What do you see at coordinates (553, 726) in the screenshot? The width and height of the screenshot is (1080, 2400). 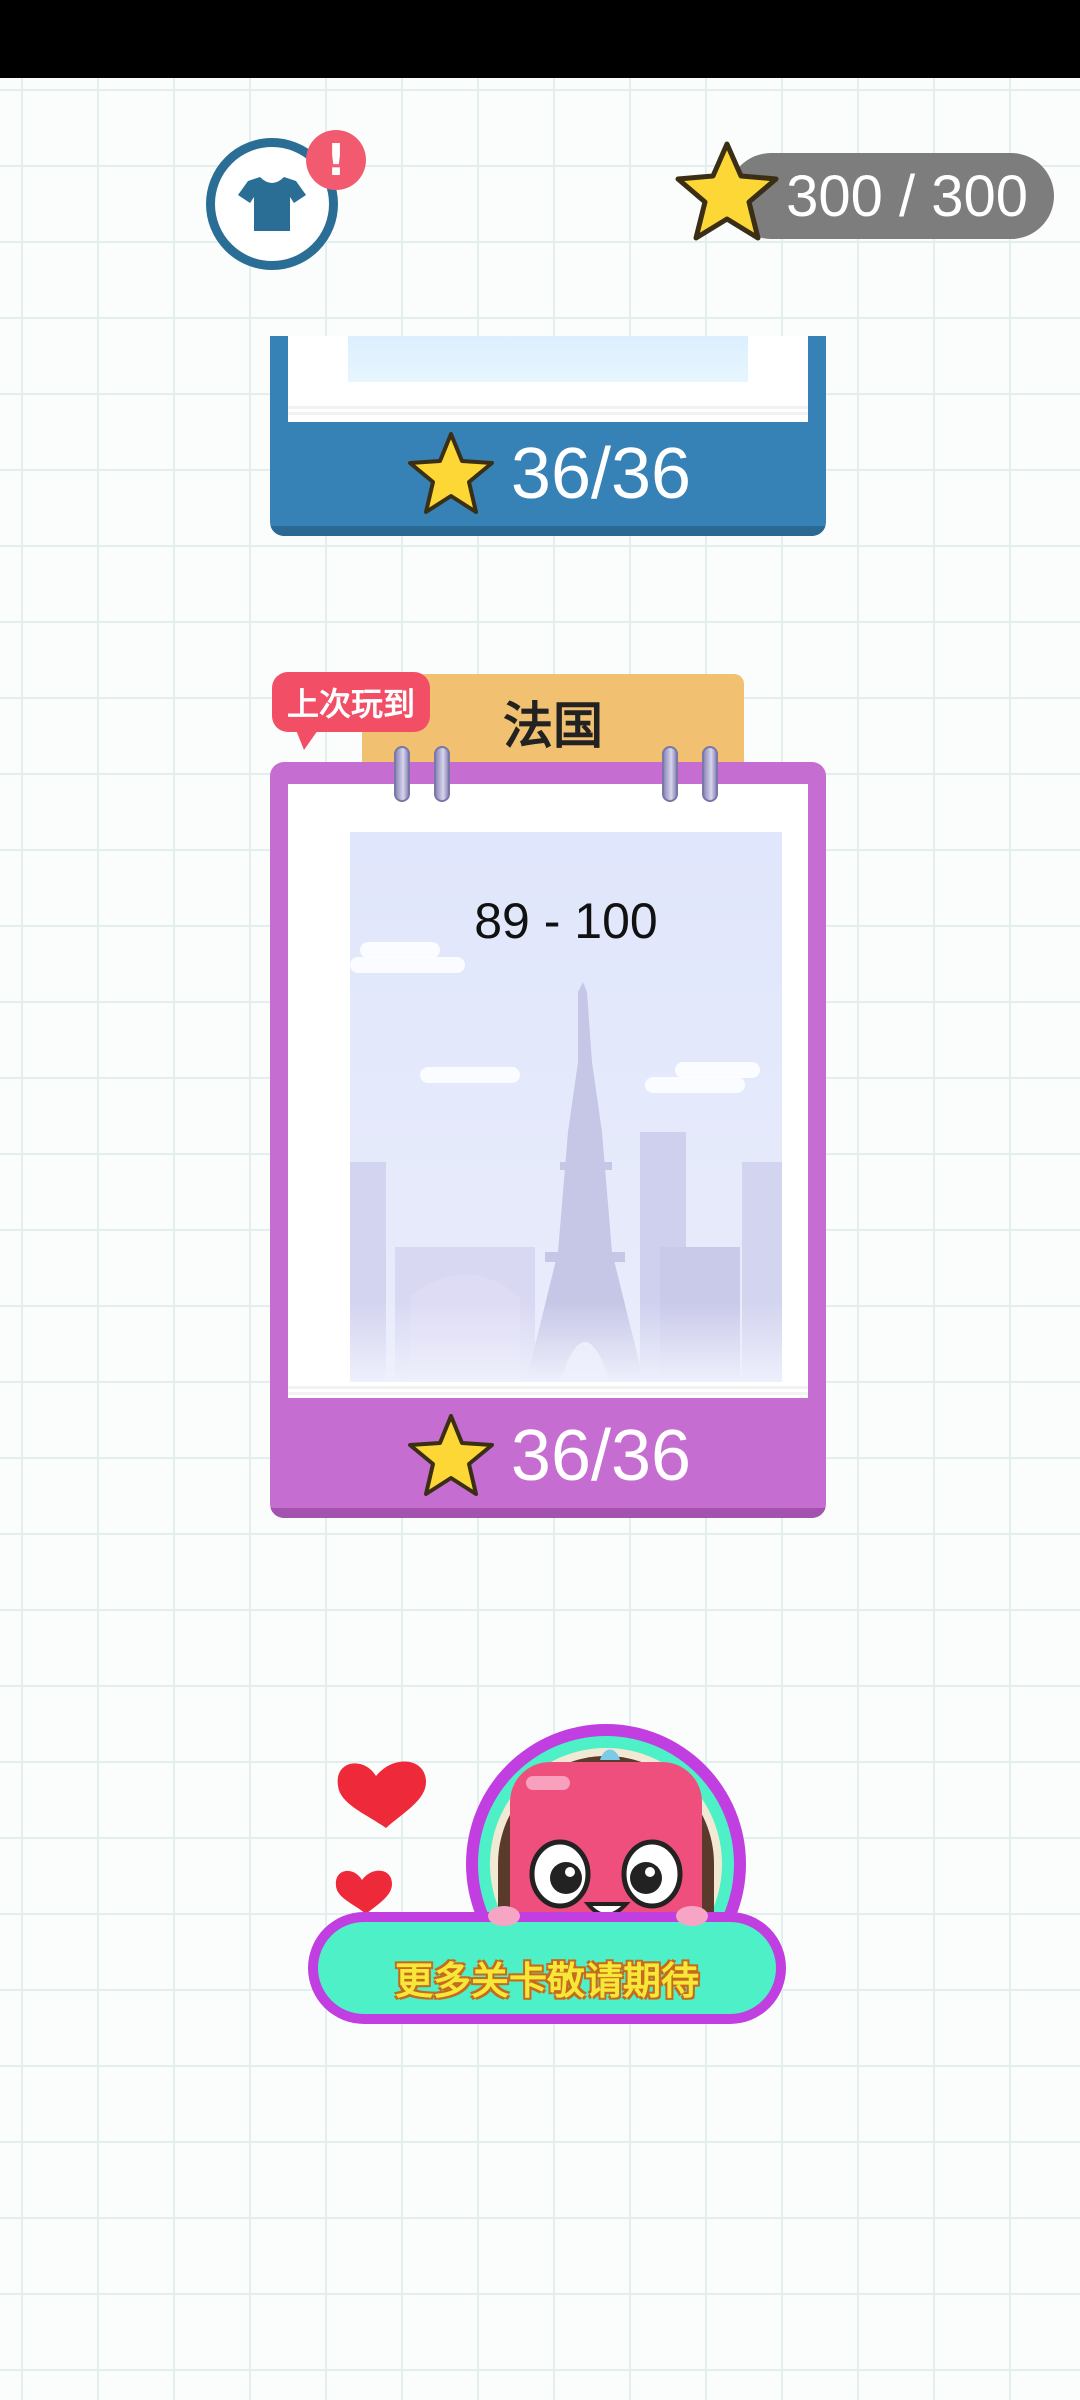 I see `album-title: 法国` at bounding box center [553, 726].